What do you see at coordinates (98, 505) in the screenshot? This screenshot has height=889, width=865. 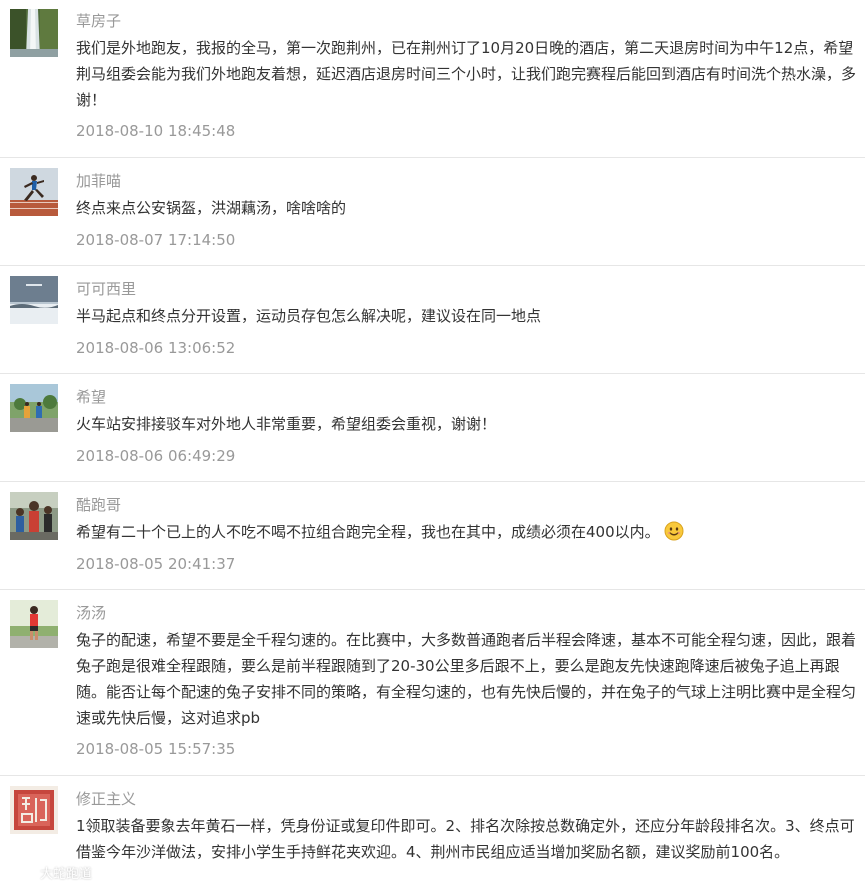 I see `username: 酷跑哥` at bounding box center [98, 505].